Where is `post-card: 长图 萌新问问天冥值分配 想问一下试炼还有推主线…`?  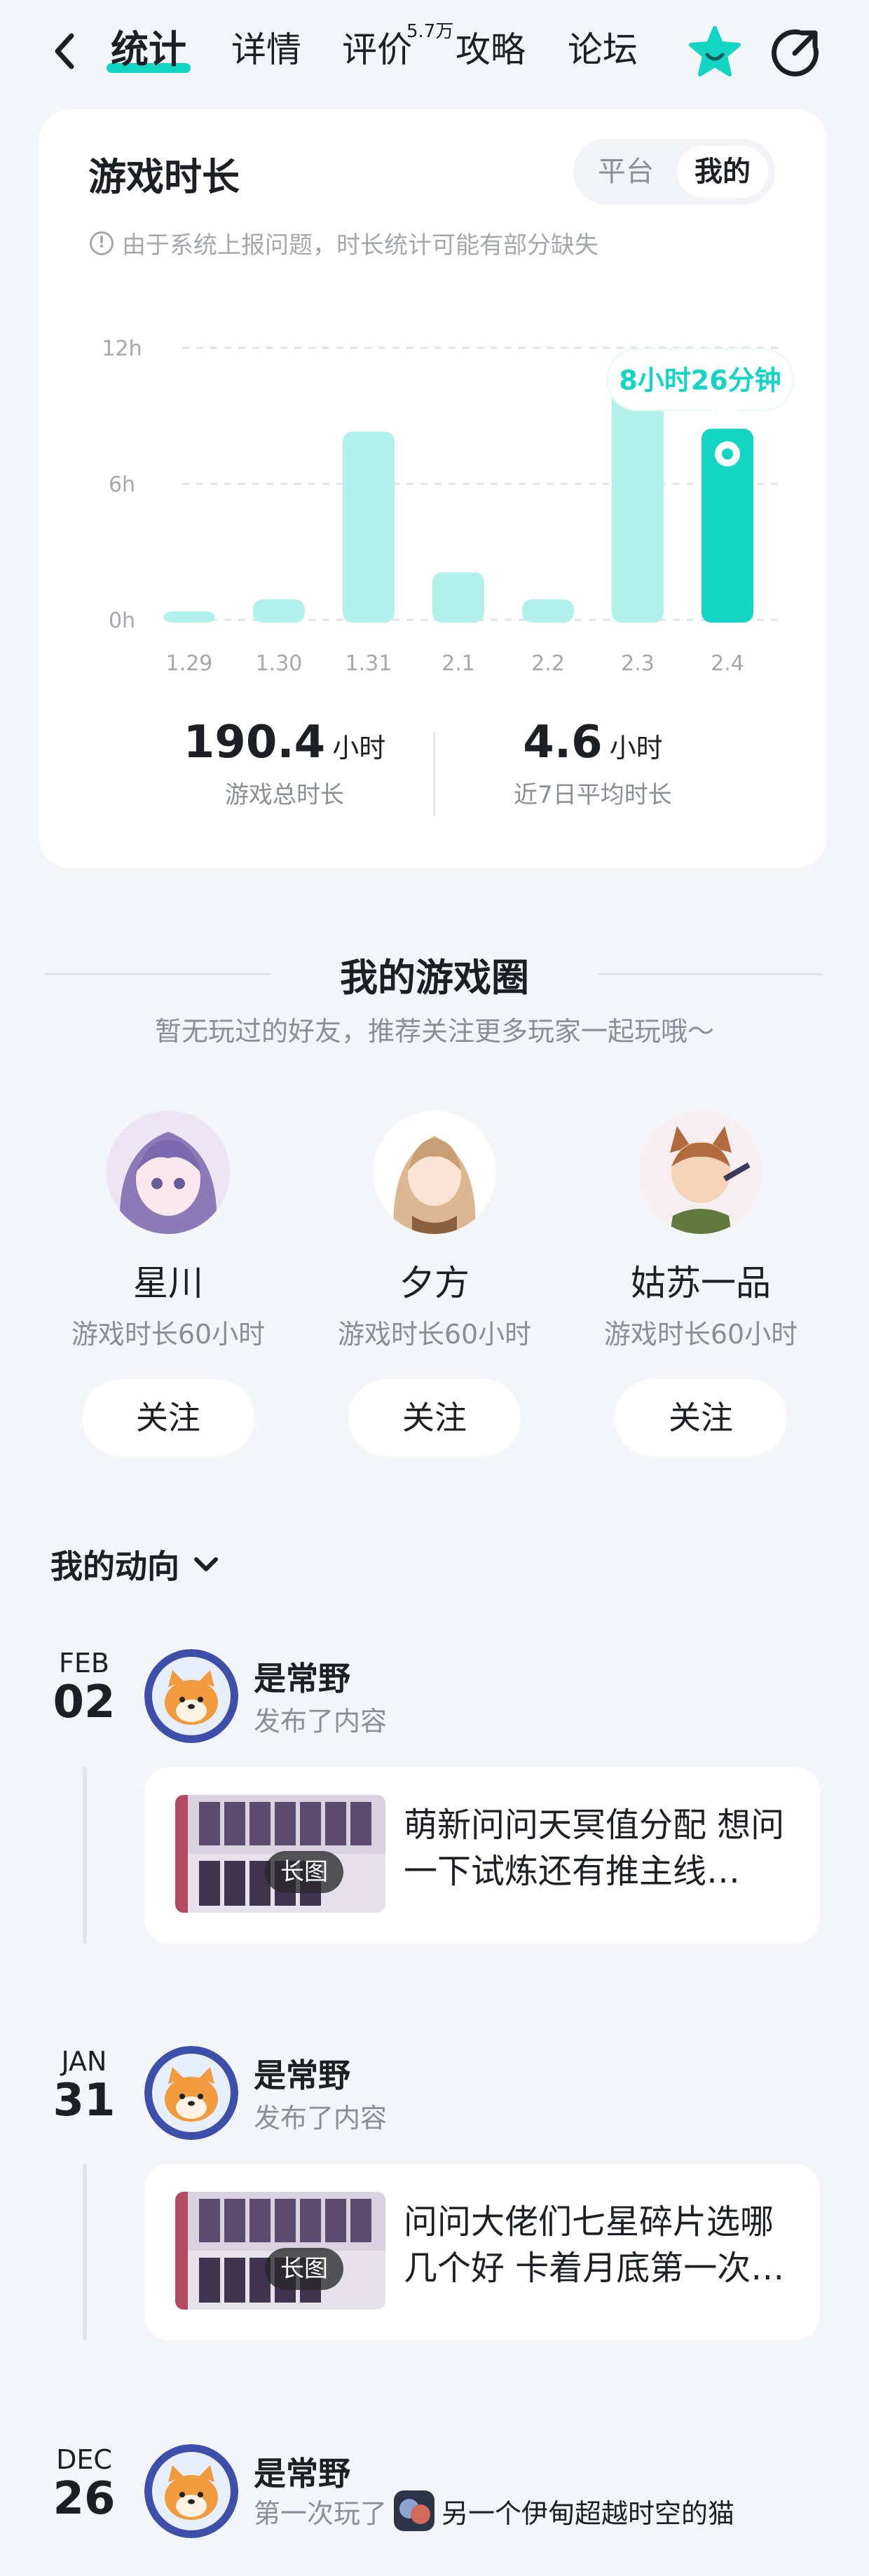
post-card: 长图 萌新问问天冥值分配 想问一下试炼还有推主线… is located at coordinates (482, 1855).